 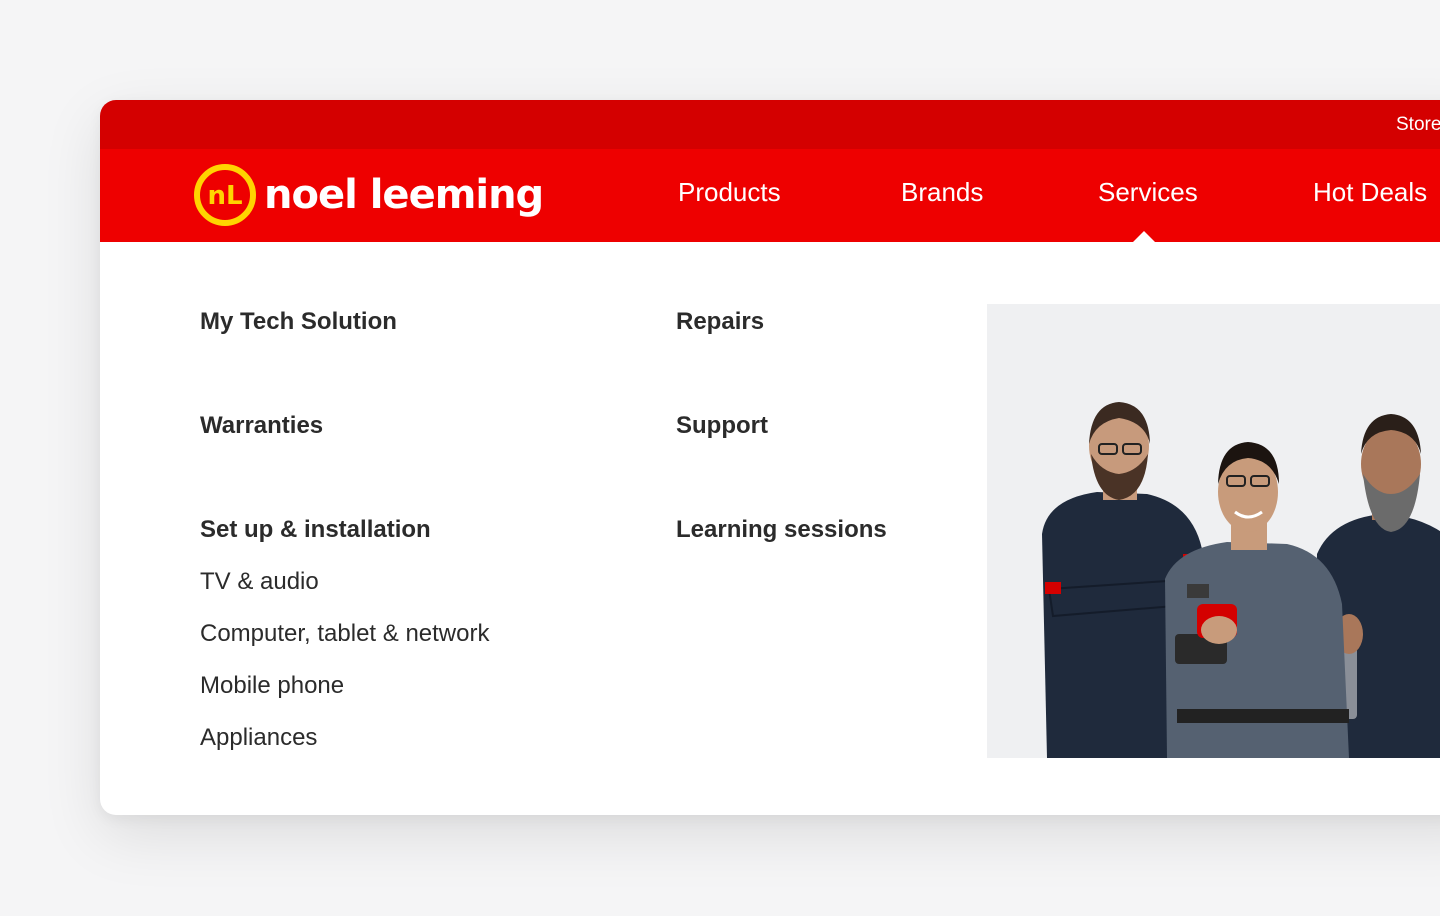 What do you see at coordinates (315, 530) in the screenshot?
I see `menu-setup-installation: Set up & installation` at bounding box center [315, 530].